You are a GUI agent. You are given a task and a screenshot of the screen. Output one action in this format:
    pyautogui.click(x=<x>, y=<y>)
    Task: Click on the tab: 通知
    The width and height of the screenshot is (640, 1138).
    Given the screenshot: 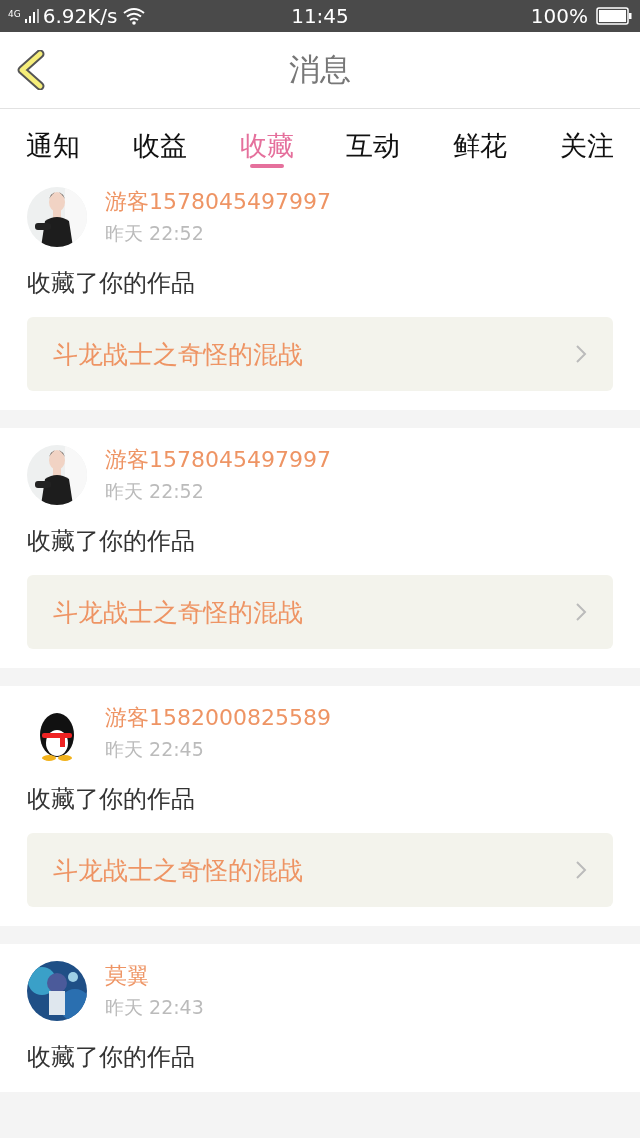 What is the action you would take?
    pyautogui.click(x=53, y=139)
    